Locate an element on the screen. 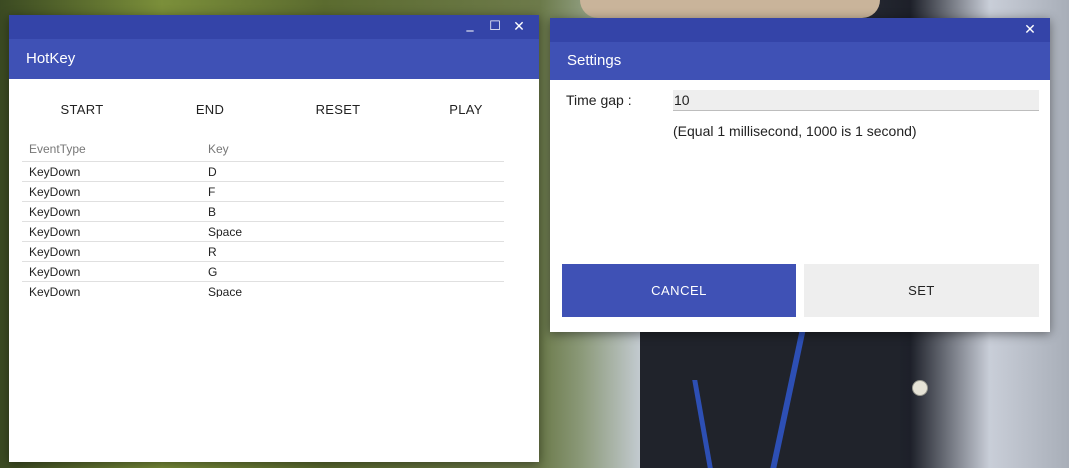  settings-titlebar: ✕ is located at coordinates (800, 30).